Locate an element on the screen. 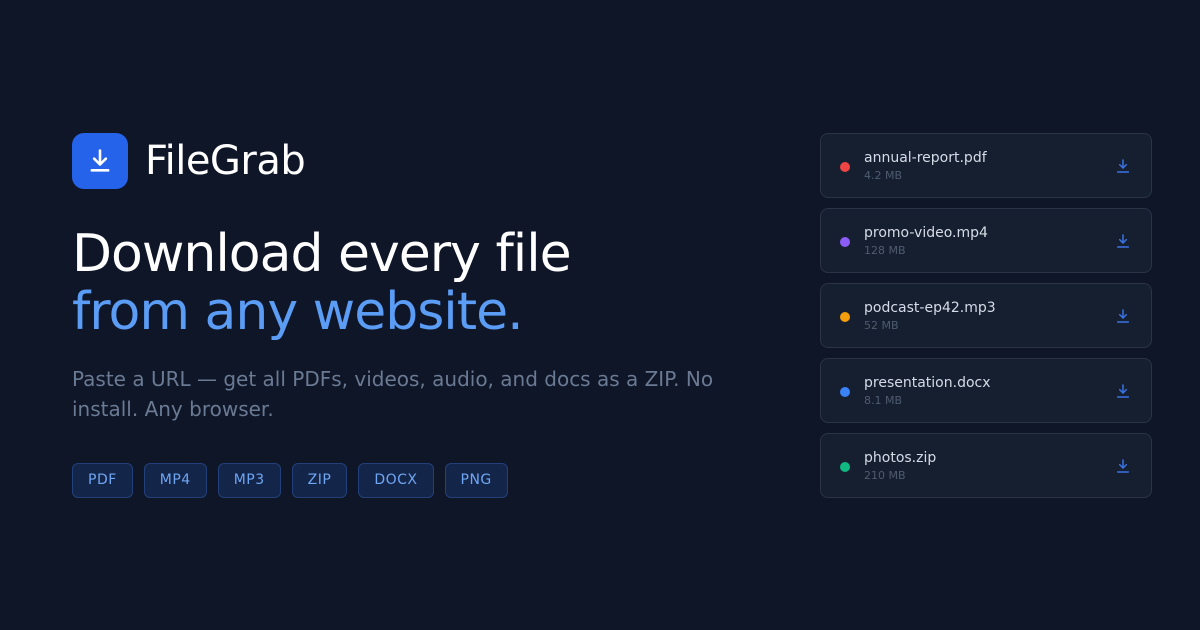  file-size: 210 MB is located at coordinates (885, 475).